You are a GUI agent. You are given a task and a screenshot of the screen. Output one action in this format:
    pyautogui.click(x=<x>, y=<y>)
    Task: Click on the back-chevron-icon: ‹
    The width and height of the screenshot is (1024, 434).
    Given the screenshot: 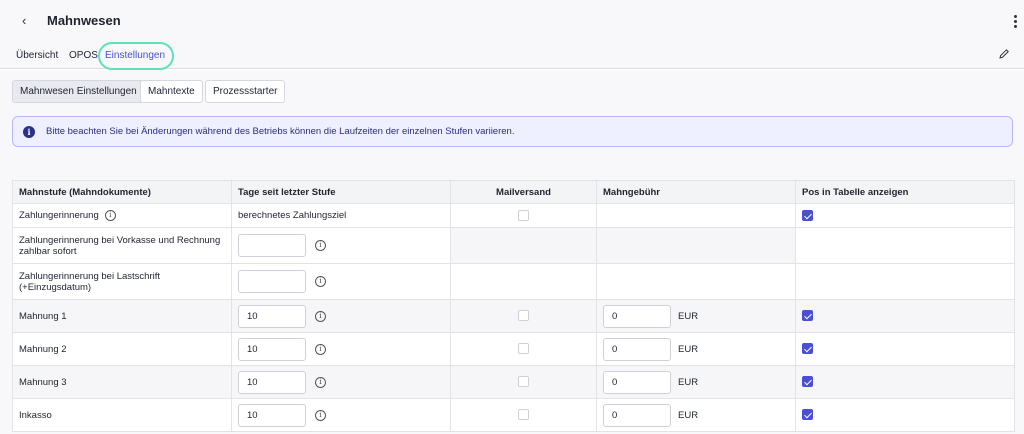 What is the action you would take?
    pyautogui.click(x=28, y=21)
    